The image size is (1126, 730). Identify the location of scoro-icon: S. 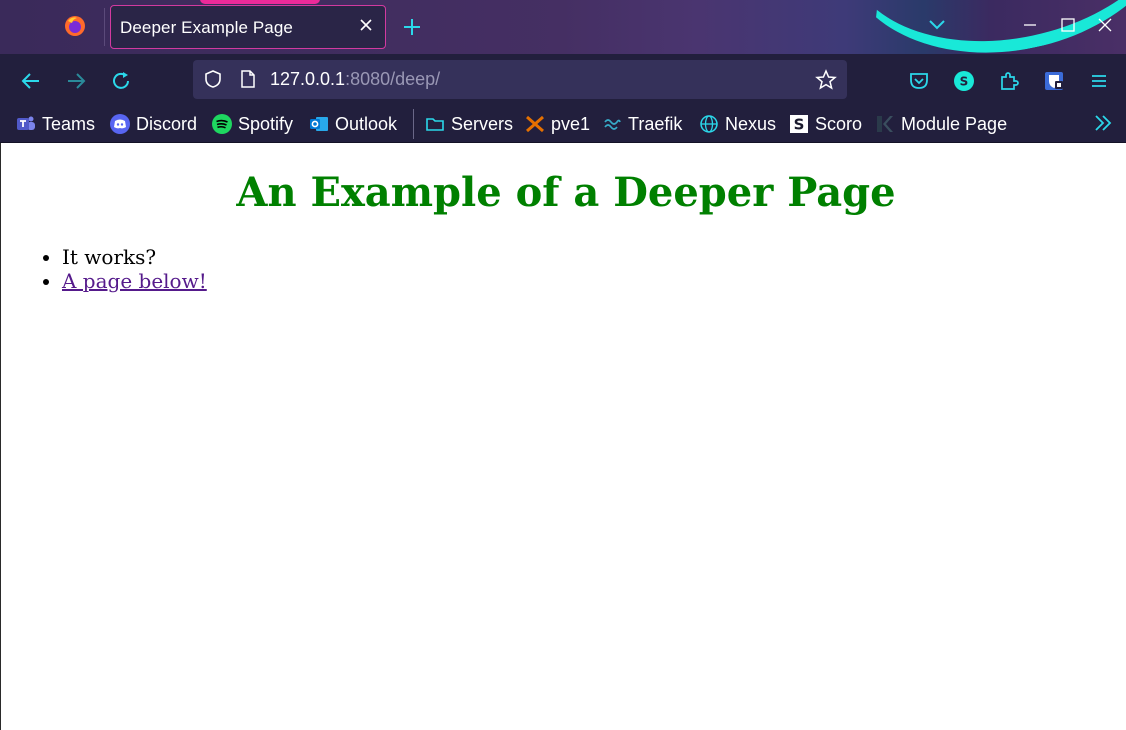
(799, 124).